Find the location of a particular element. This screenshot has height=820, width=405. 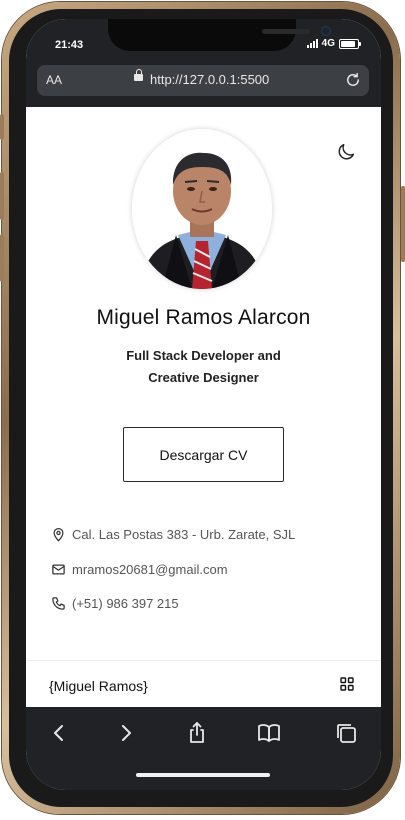

section-divider is located at coordinates (203, 660).